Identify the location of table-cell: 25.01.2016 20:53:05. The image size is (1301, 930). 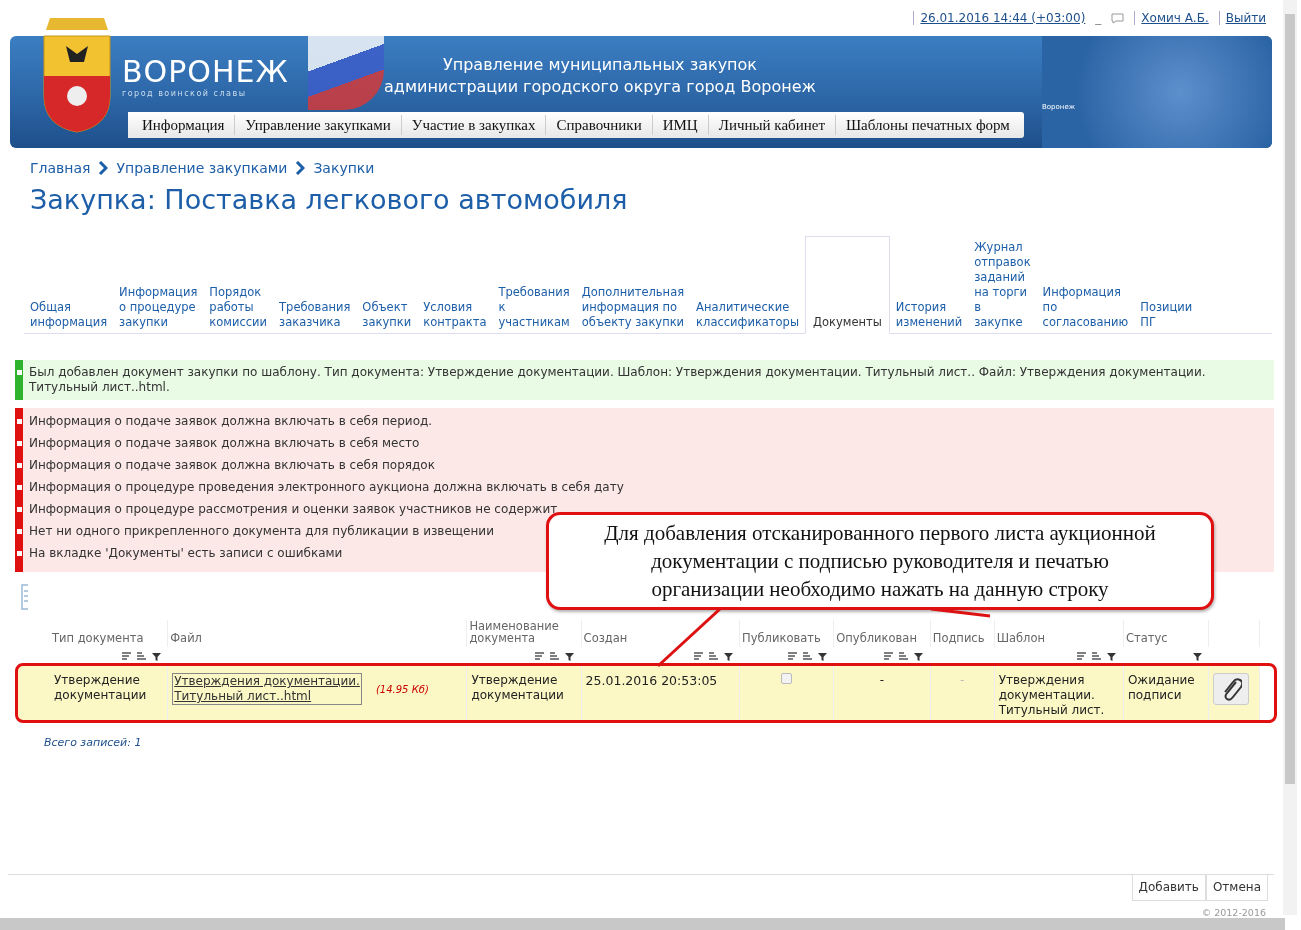
(660, 693).